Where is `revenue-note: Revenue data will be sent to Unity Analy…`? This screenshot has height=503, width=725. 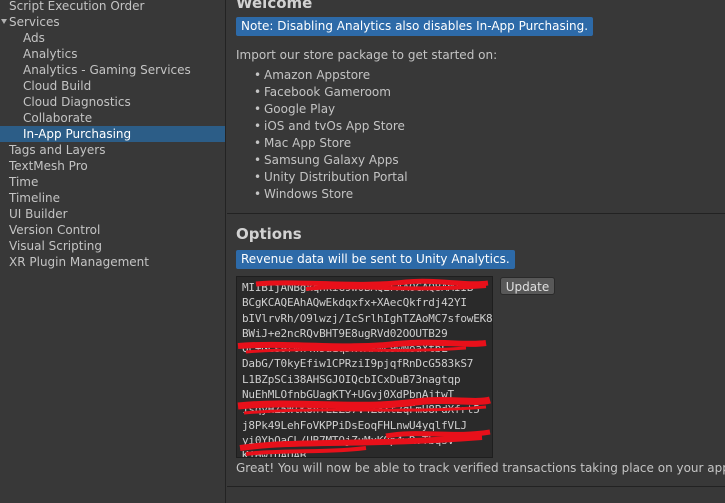 revenue-note: Revenue data will be sent to Unity Analy… is located at coordinates (375, 259).